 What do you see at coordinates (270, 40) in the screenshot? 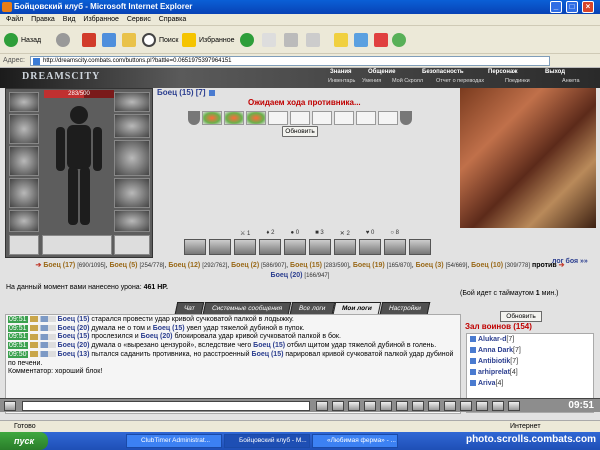
I see `mail-button` at bounding box center [270, 40].